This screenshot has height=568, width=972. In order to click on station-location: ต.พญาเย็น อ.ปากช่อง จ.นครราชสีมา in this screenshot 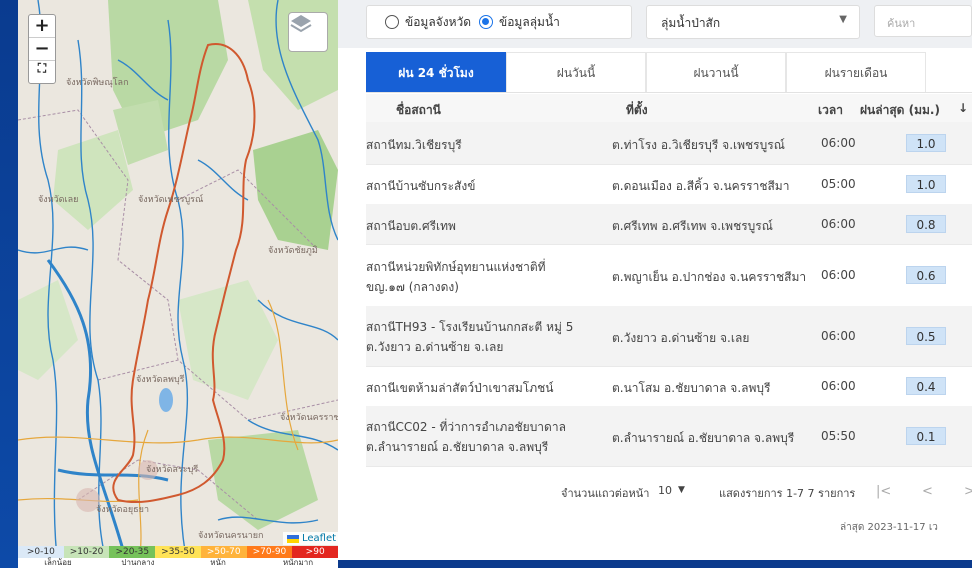, I will do `click(709, 277)`.